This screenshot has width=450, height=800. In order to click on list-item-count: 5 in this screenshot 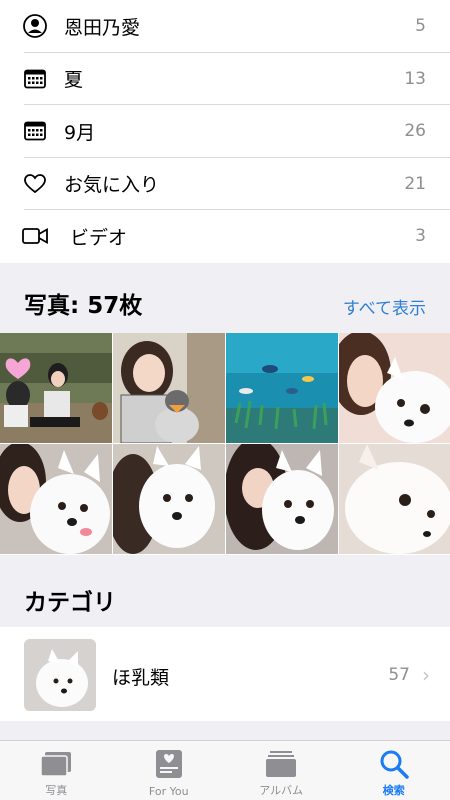, I will do `click(420, 26)`.